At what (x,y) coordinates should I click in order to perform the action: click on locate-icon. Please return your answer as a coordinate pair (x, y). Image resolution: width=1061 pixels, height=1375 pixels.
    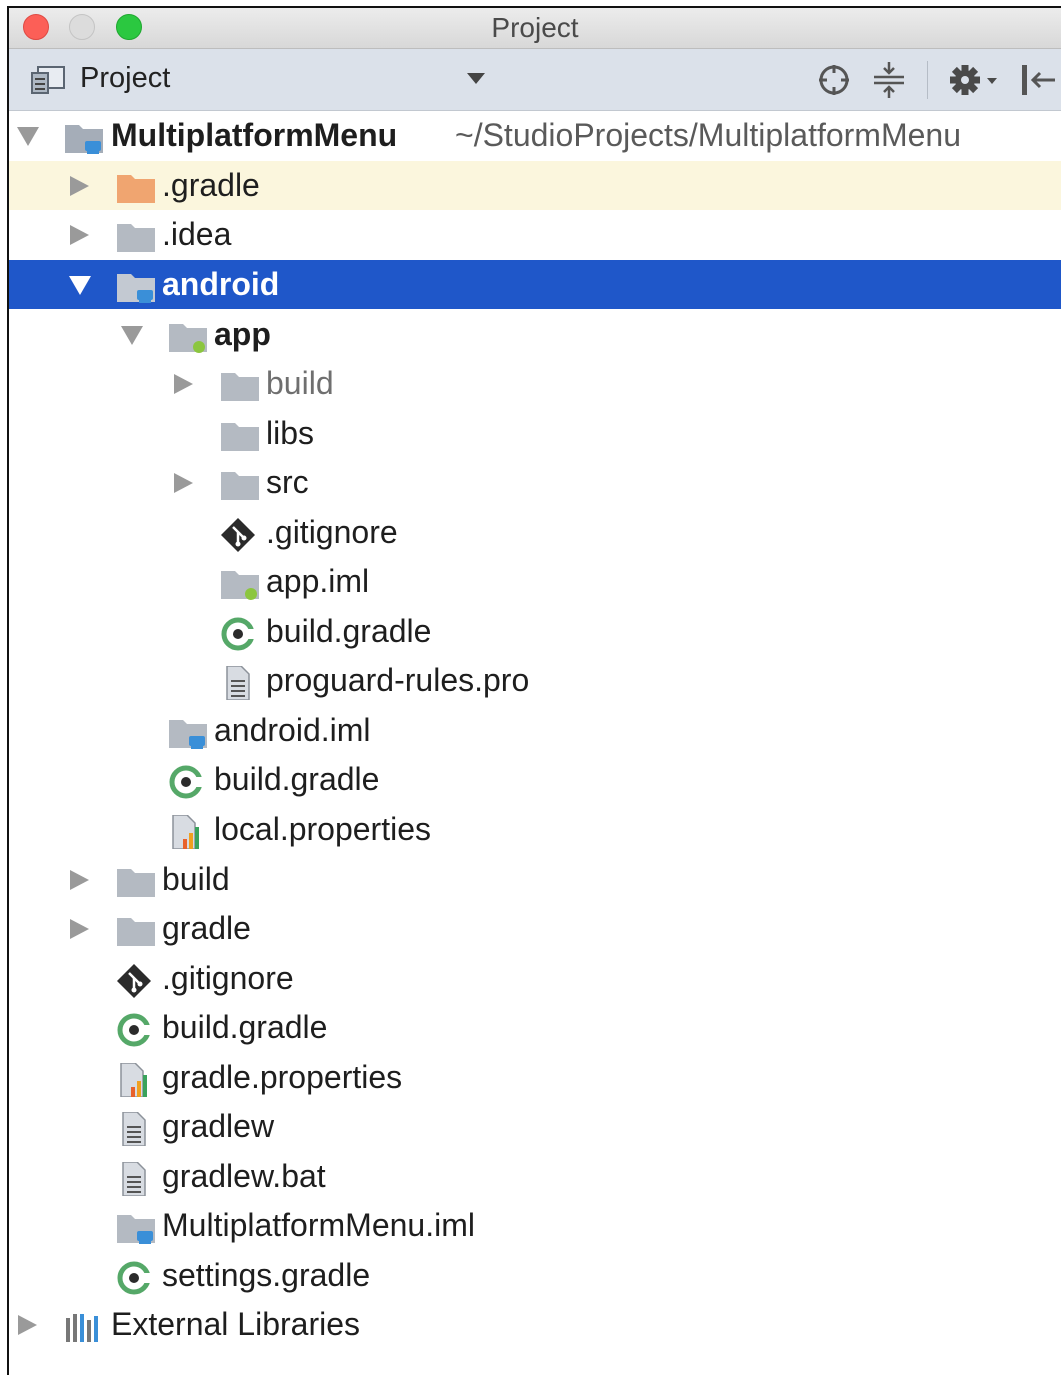
    Looking at the image, I should click on (834, 80).